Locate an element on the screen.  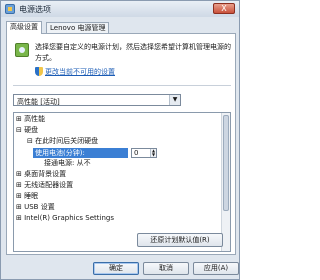
tree-item-plugged-in: 接通电源: 从不 is located at coordinates (67, 163).